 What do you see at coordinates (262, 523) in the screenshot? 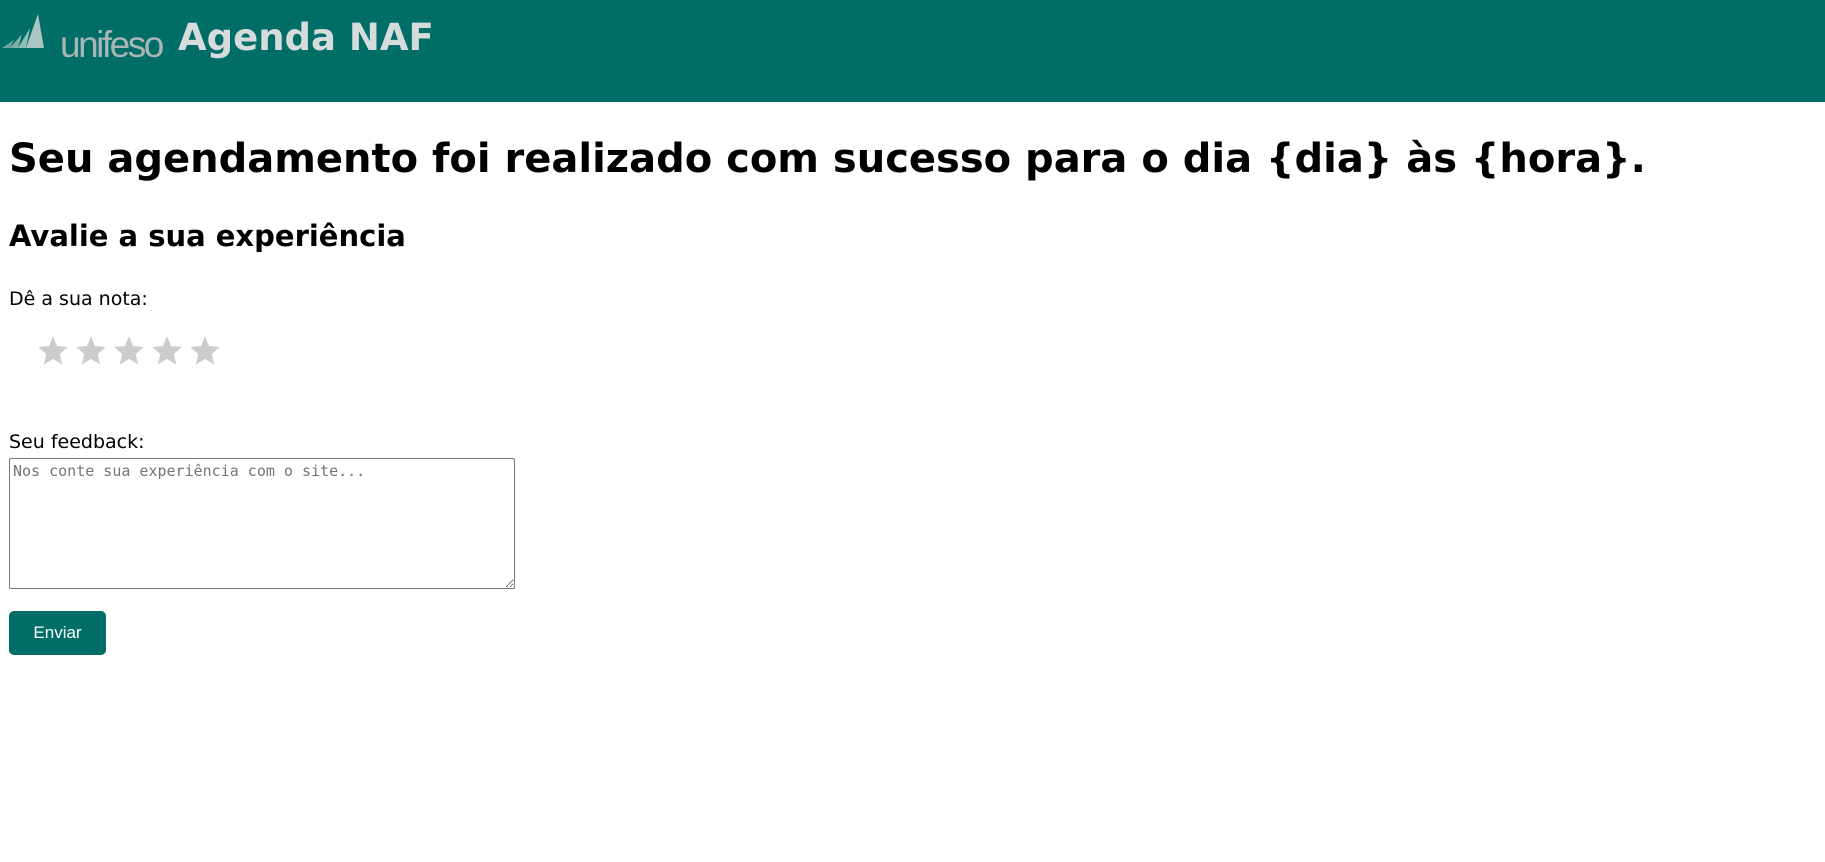
I see `feedback-textarea` at bounding box center [262, 523].